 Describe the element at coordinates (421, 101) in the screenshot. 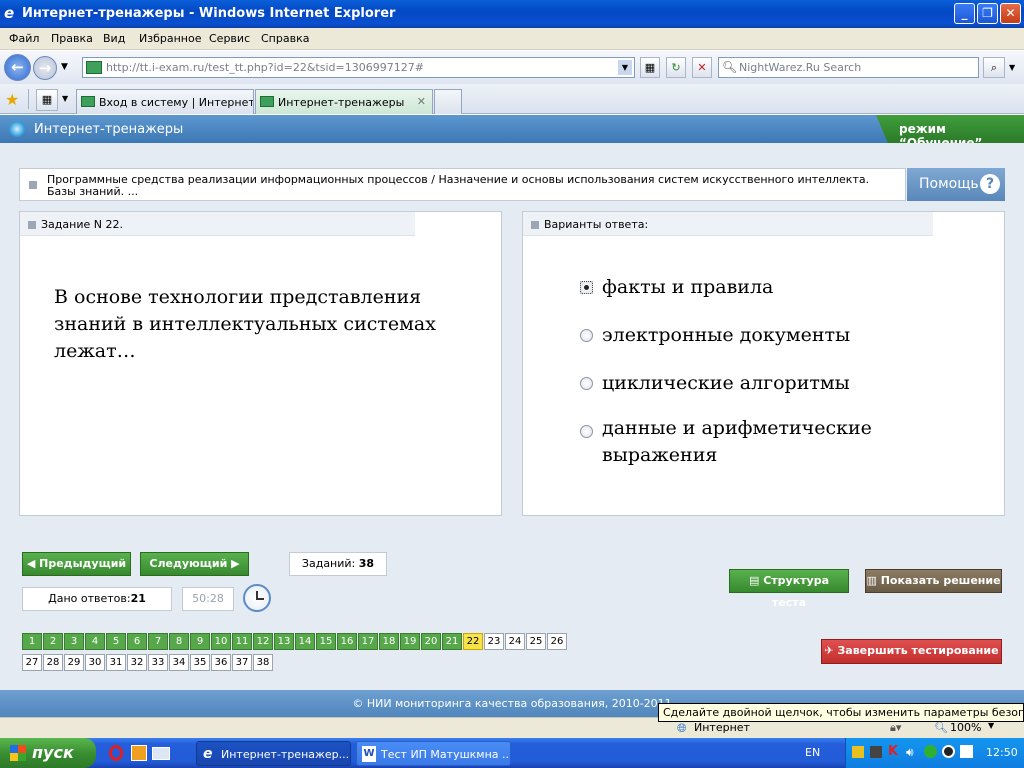

I see `tab-close-icon: ✕` at that location.